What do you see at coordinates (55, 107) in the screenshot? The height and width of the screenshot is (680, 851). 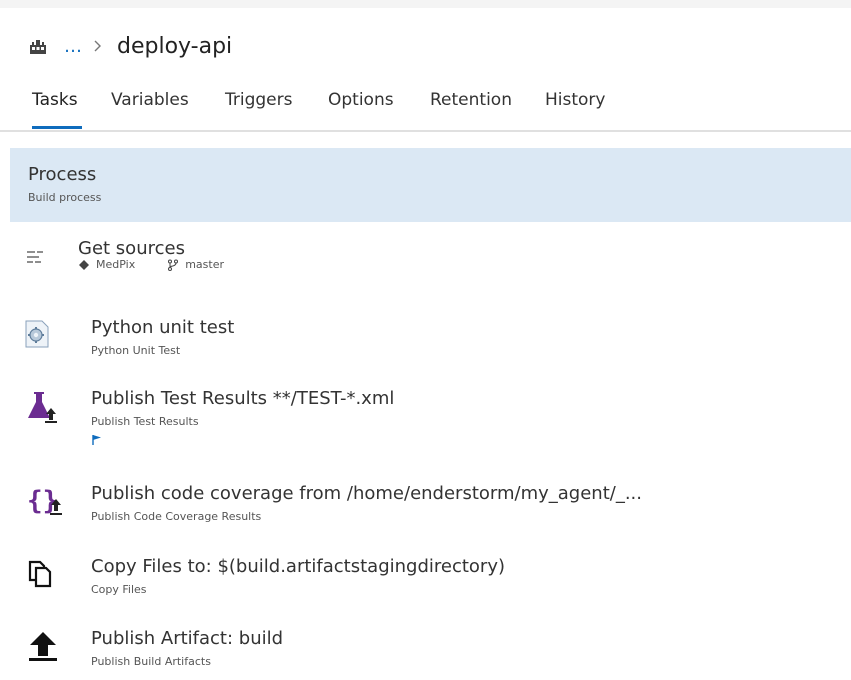 I see `tab-tasks: Tasks` at bounding box center [55, 107].